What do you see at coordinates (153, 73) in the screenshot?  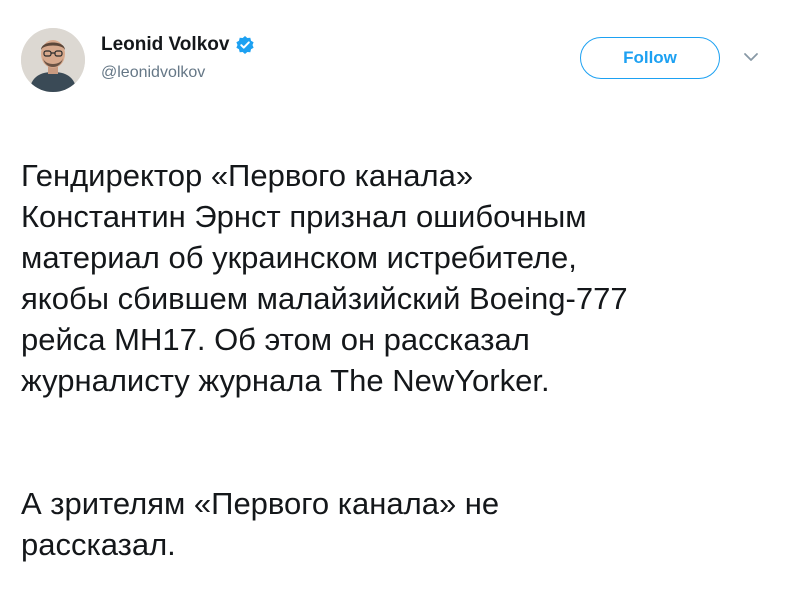 I see `author-handle: @leonidvolkov` at bounding box center [153, 73].